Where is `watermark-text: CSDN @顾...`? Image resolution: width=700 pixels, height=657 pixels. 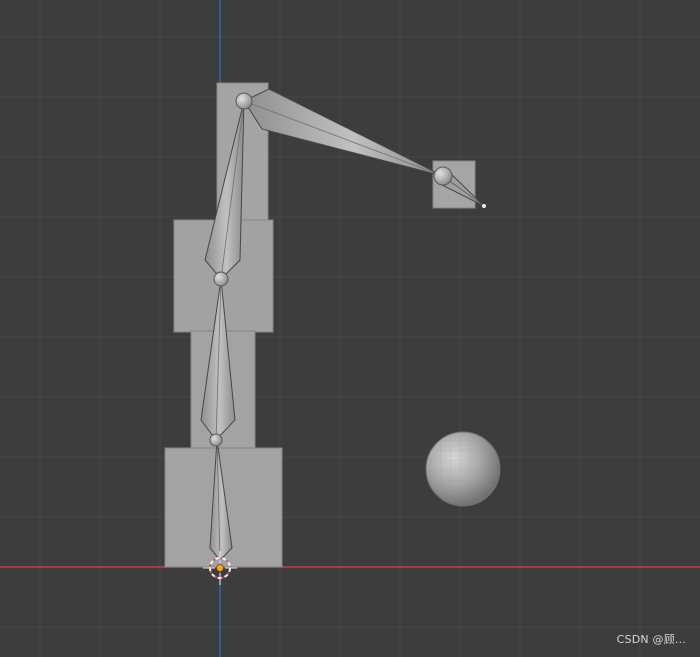
watermark-text: CSDN @顾... is located at coordinates (651, 639).